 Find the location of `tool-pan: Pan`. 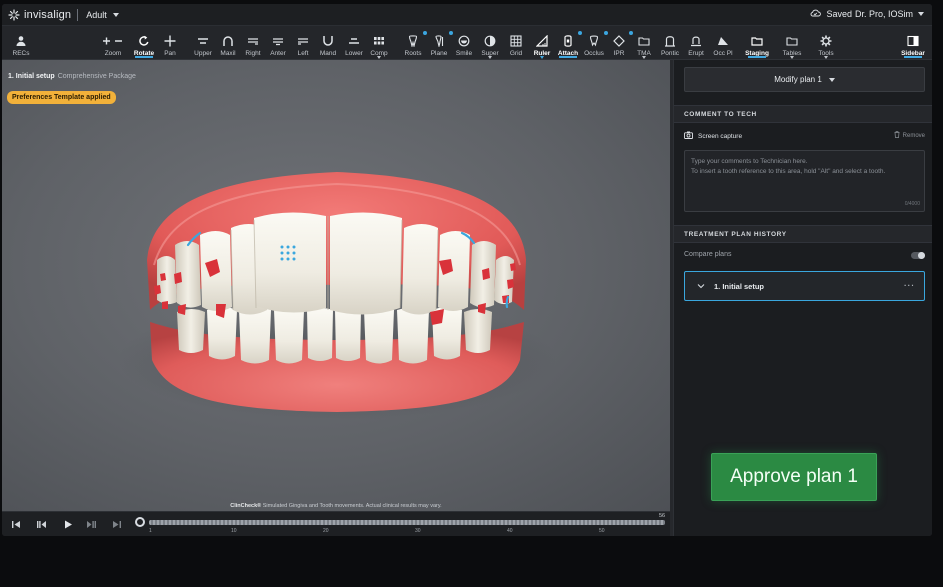

tool-pan: Pan is located at coordinates (170, 43).